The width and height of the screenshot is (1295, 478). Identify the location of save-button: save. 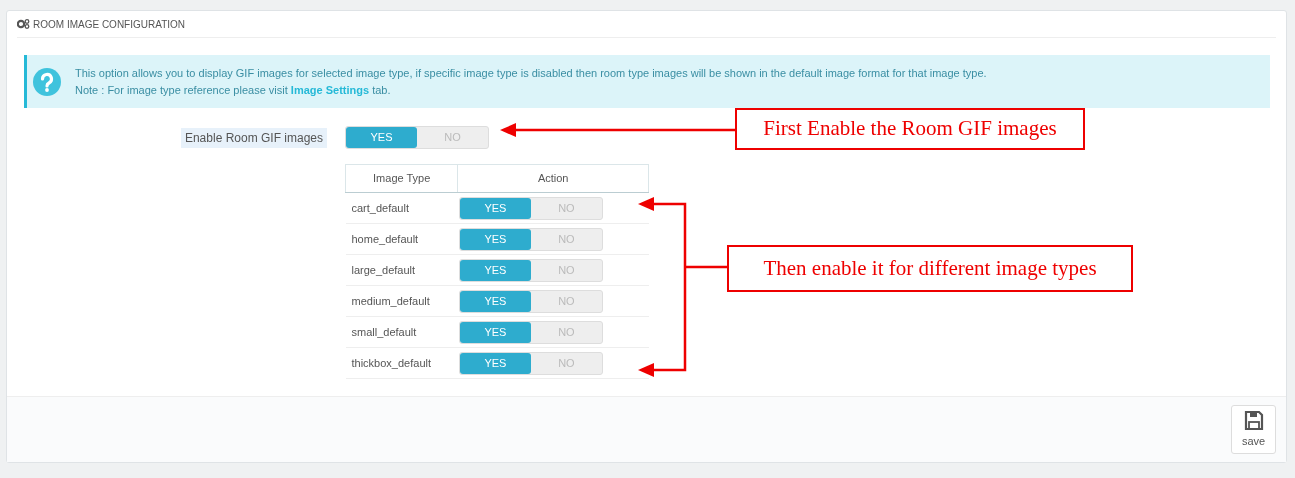
(1253, 429).